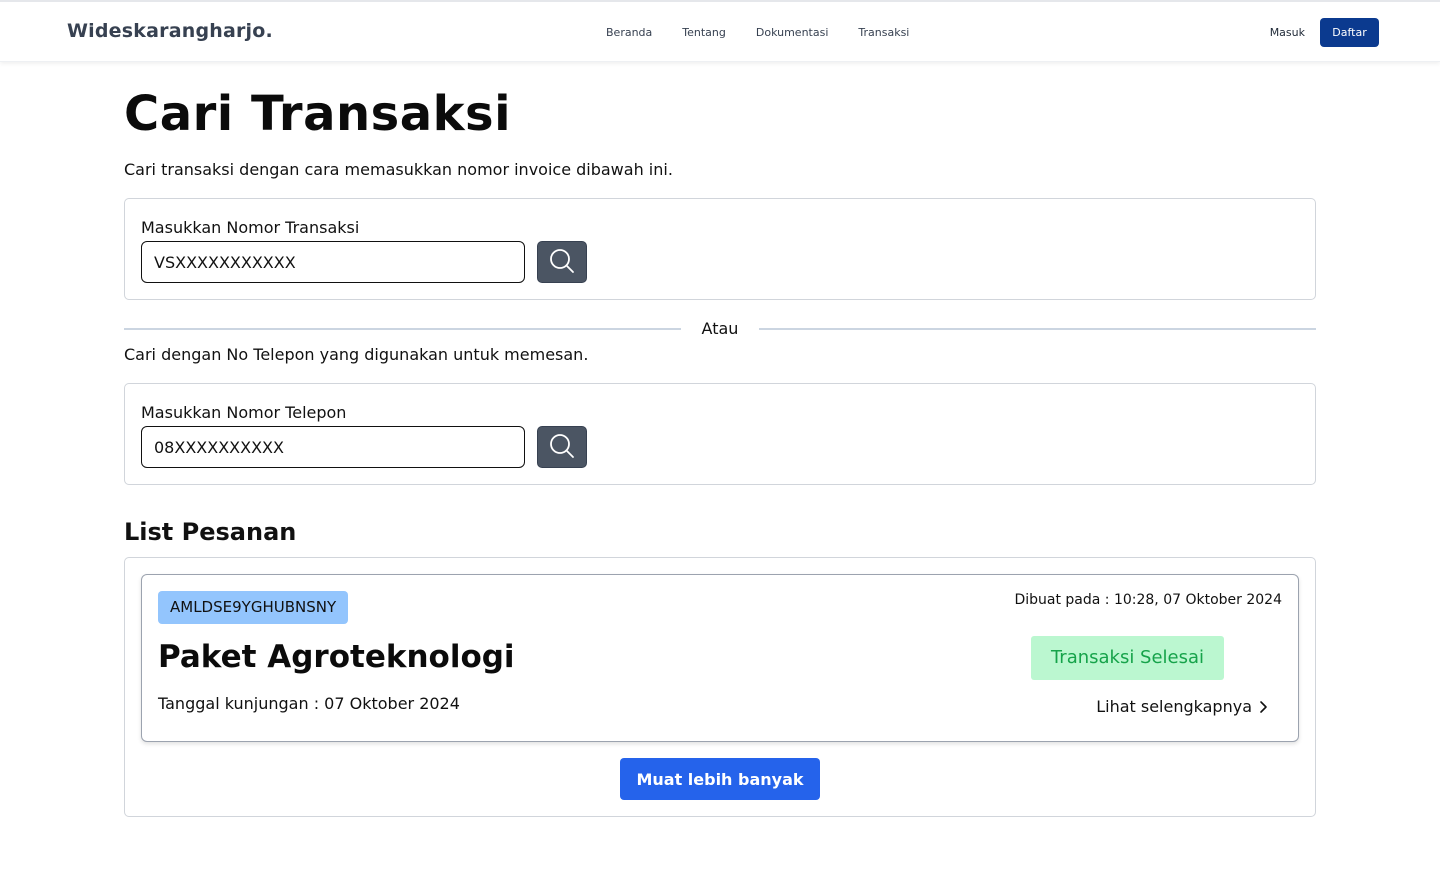 The image size is (1440, 878). What do you see at coordinates (309, 703) in the screenshot?
I see `order-visit-date: Tanggal kunjungan : 07 Oktober 2024` at bounding box center [309, 703].